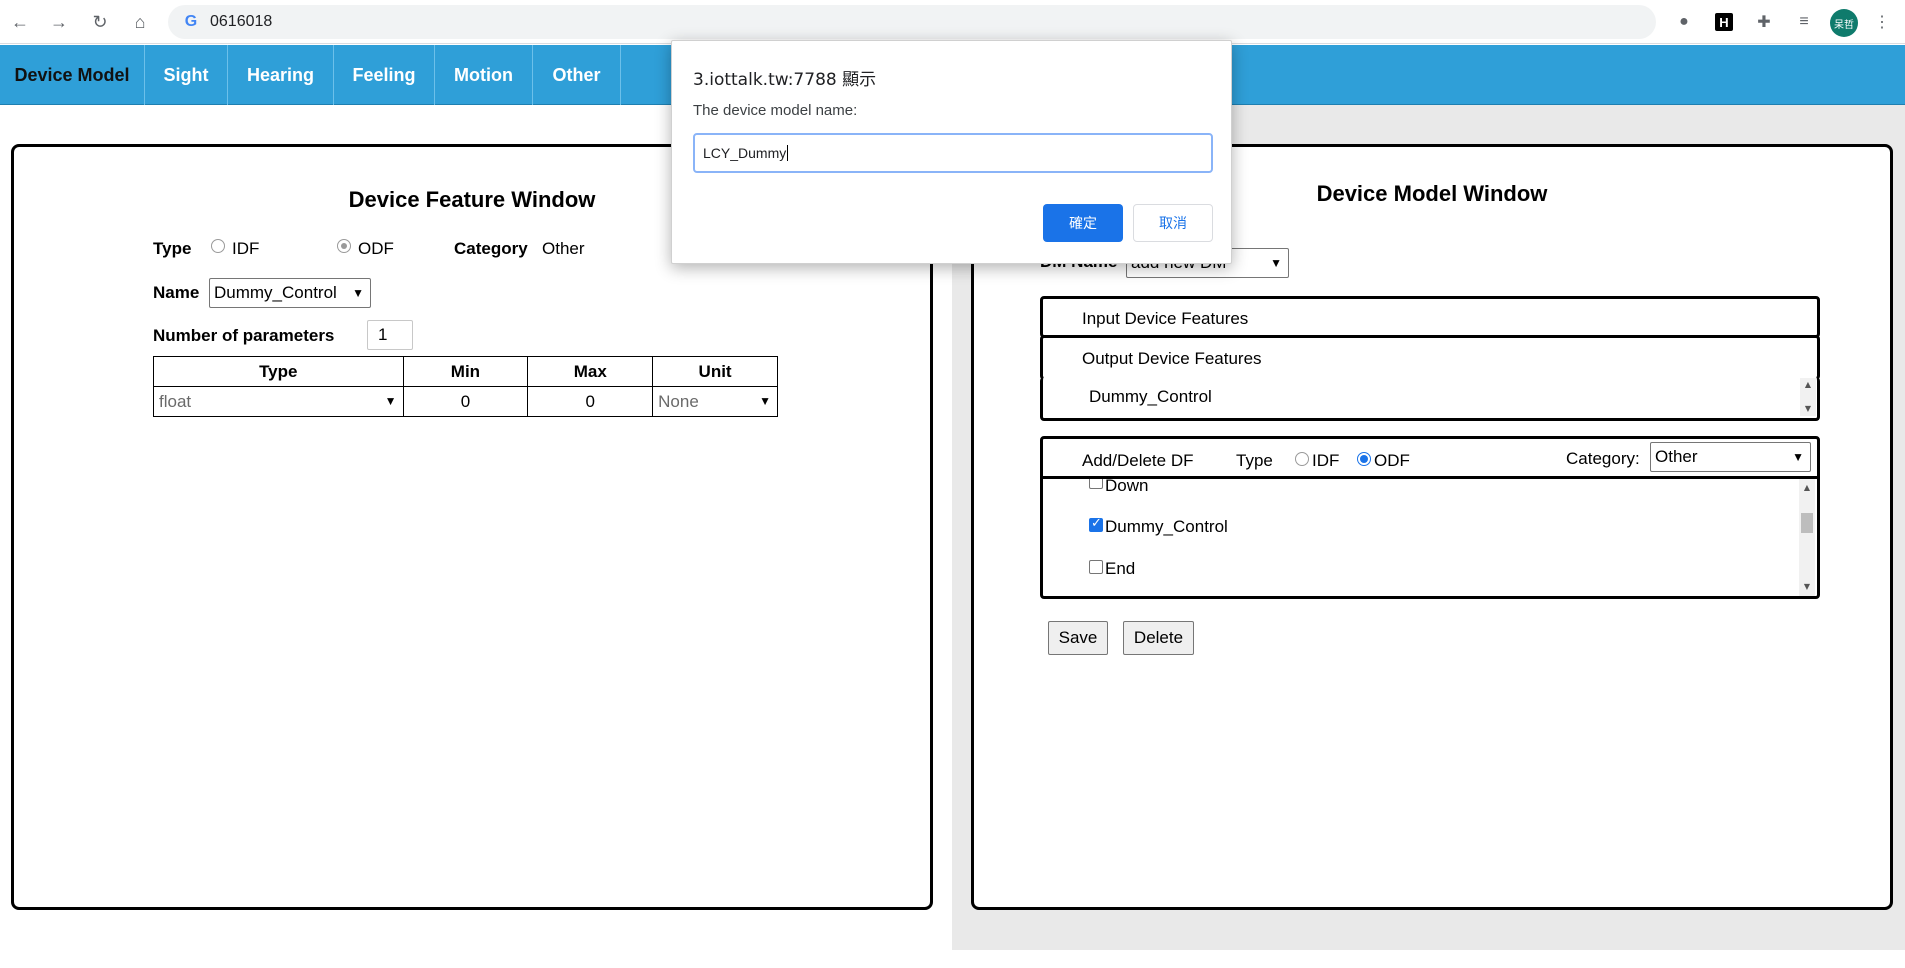 The width and height of the screenshot is (1905, 968). Describe the element at coordinates (218, 246) in the screenshot. I see `idf-radio` at that location.